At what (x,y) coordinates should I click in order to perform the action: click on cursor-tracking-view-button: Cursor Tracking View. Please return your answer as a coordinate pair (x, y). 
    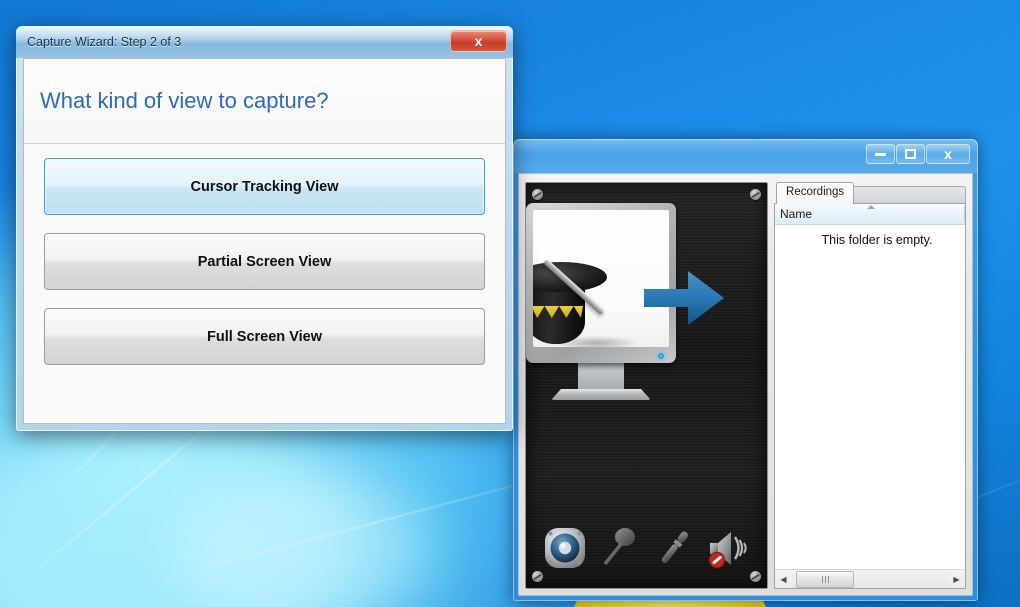
    Looking at the image, I should click on (264, 186).